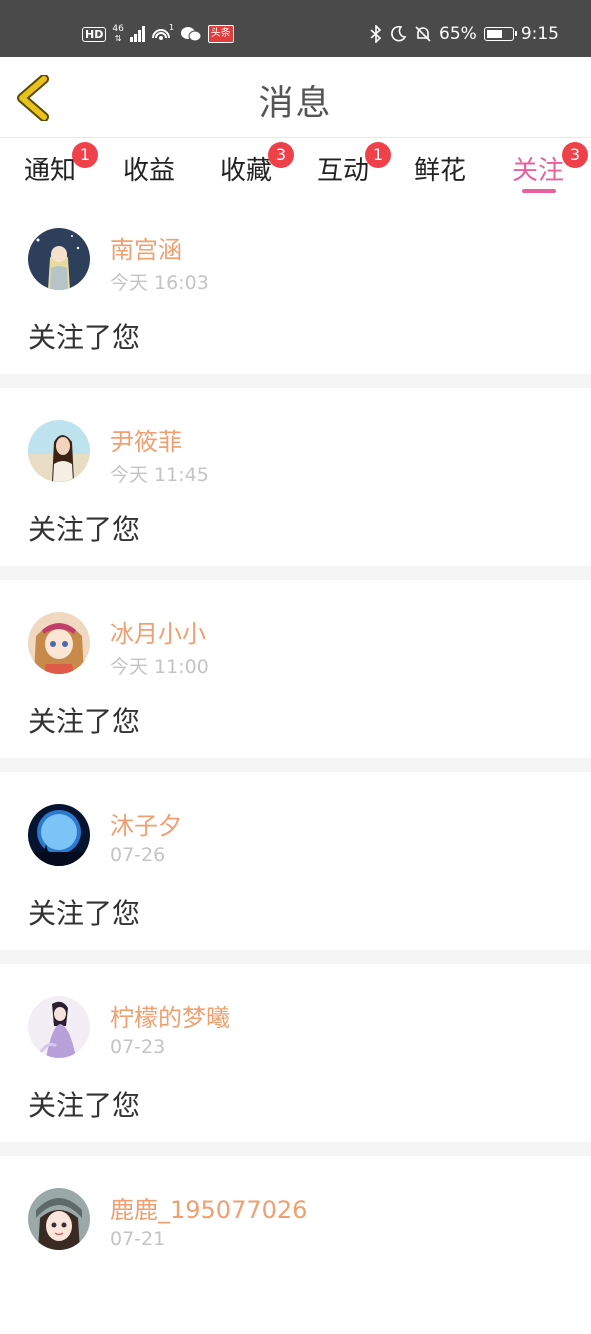  What do you see at coordinates (399, 33) in the screenshot?
I see `moon-icon` at bounding box center [399, 33].